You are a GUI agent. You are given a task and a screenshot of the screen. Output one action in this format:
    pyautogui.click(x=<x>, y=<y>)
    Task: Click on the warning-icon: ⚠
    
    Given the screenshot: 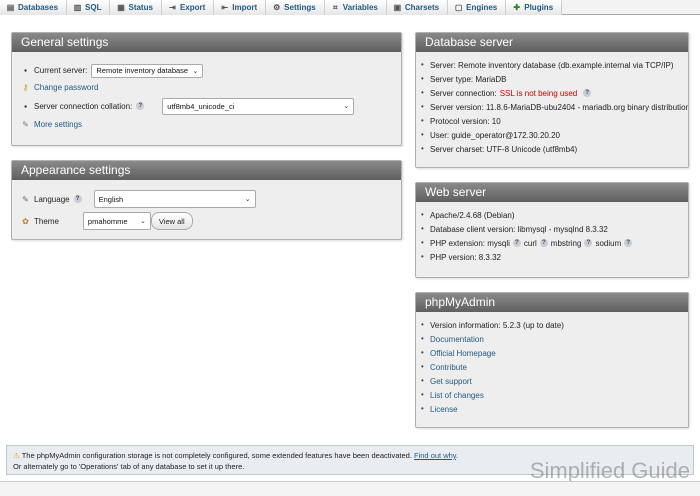 What is the action you would take?
    pyautogui.click(x=16, y=455)
    